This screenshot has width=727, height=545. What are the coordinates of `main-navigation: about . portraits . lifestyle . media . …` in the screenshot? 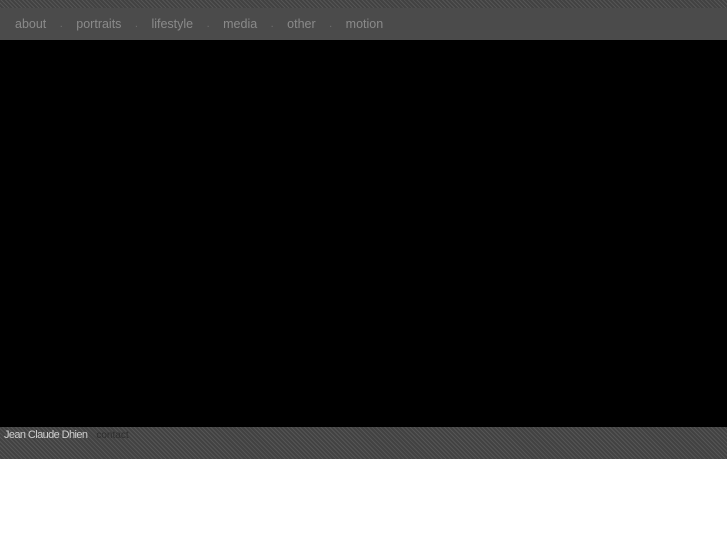 It's located at (363, 24).